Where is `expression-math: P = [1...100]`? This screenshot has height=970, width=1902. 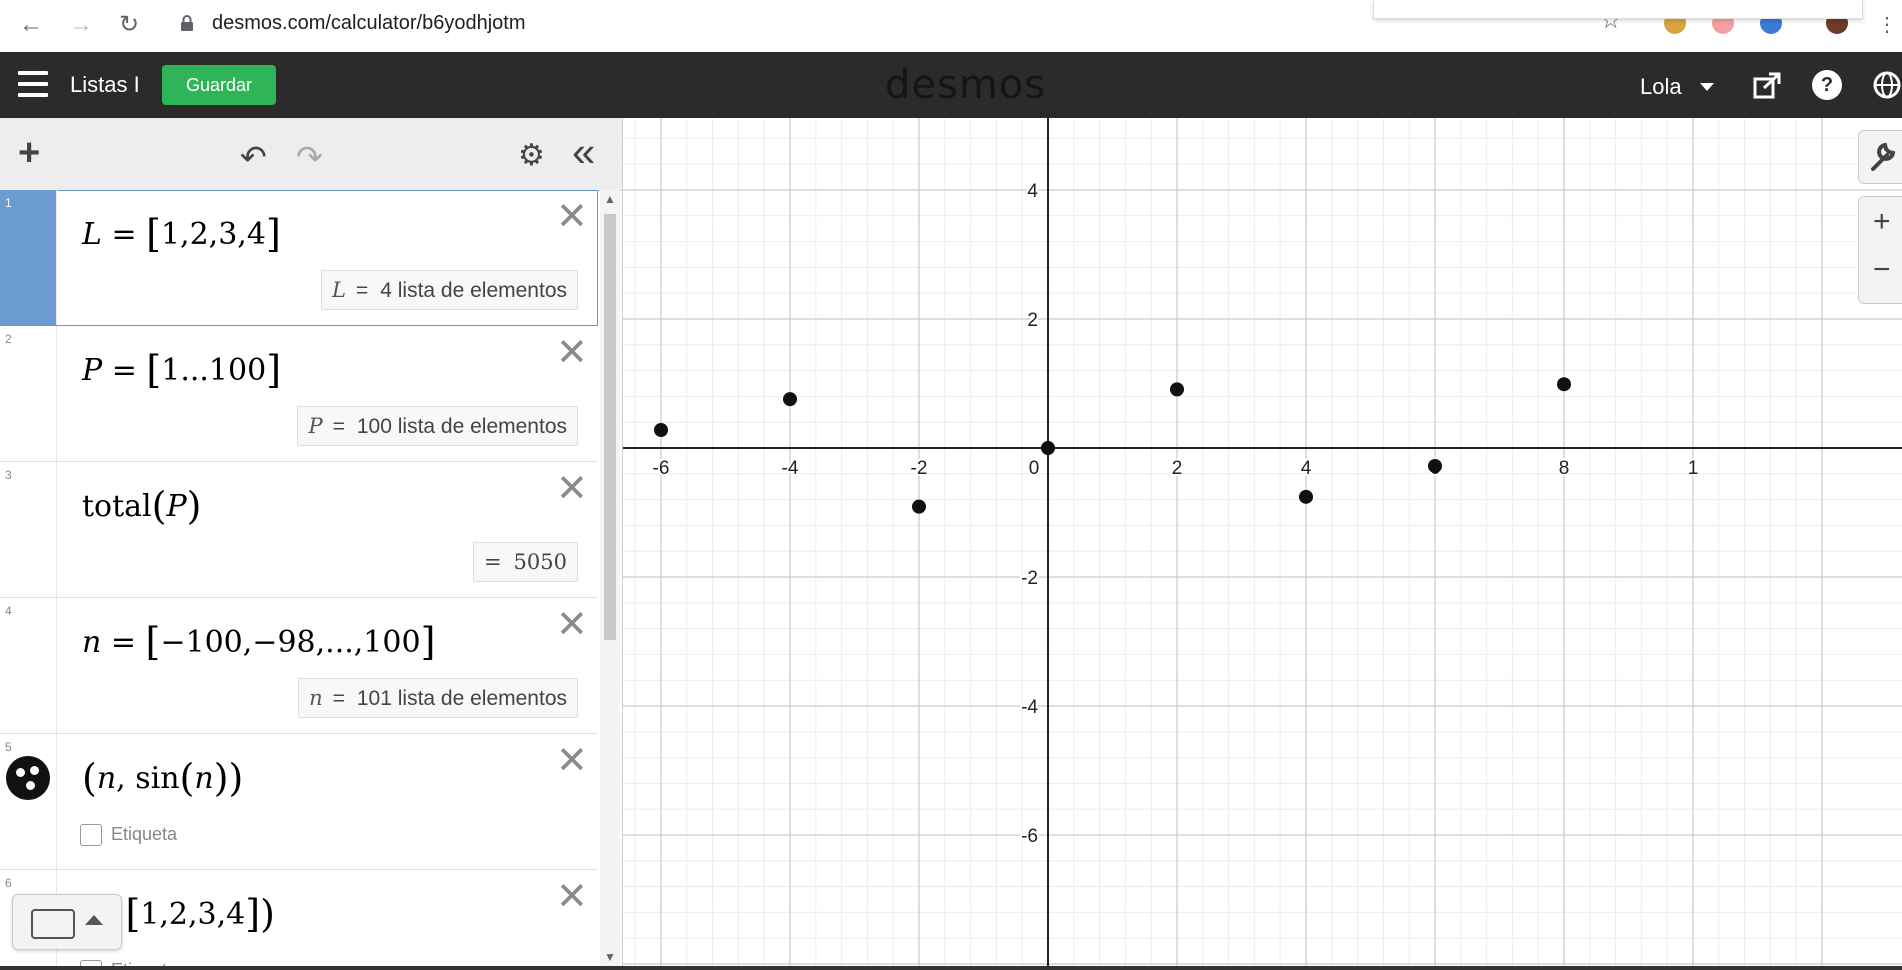
expression-math: P = [1...100] is located at coordinates (181, 370).